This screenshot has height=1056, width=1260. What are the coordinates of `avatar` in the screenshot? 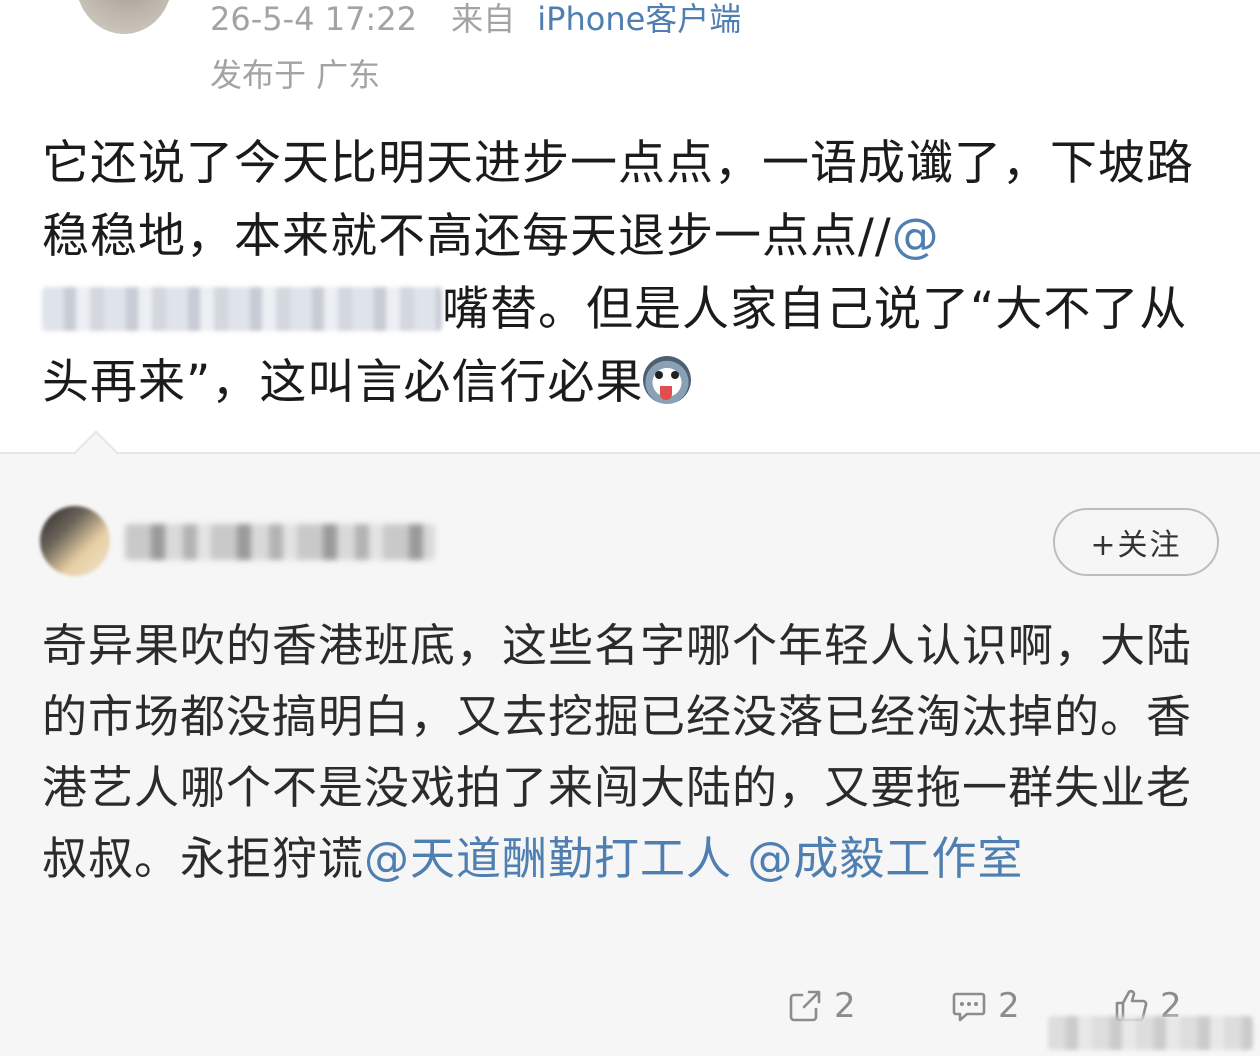 It's located at (124, 17).